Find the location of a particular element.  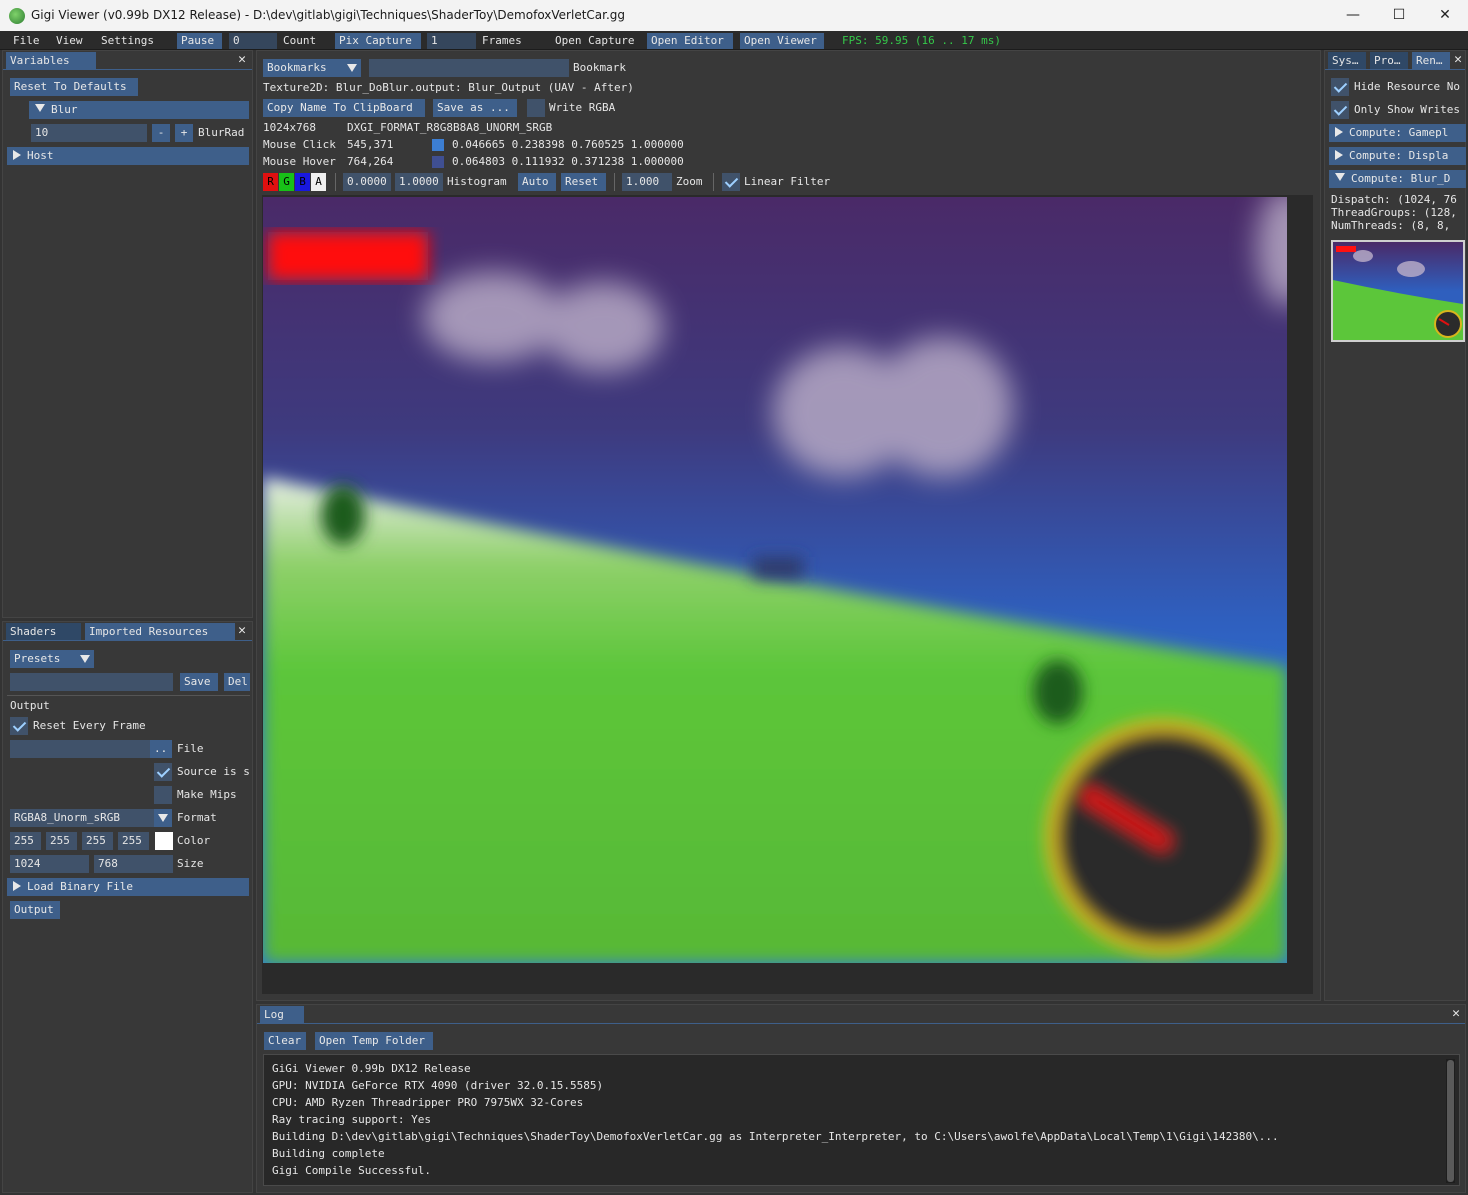

size-width-input: 1024 is located at coordinates (49, 864).